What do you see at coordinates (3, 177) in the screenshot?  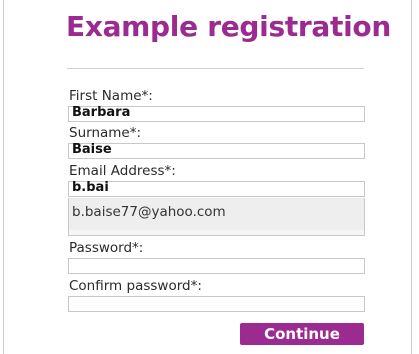 I see `page-border-left` at bounding box center [3, 177].